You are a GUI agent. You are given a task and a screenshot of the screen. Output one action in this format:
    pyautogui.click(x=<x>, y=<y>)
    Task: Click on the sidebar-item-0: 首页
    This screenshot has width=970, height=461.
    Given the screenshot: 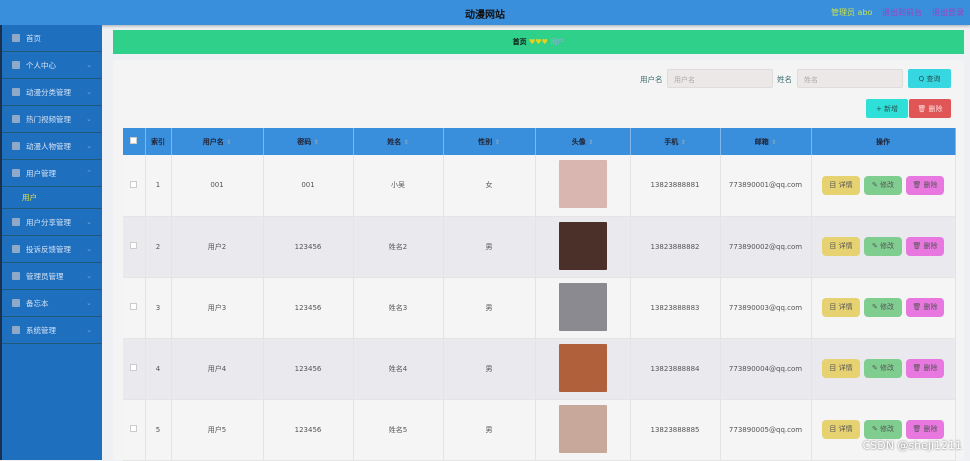 What is the action you would take?
    pyautogui.click(x=52, y=38)
    